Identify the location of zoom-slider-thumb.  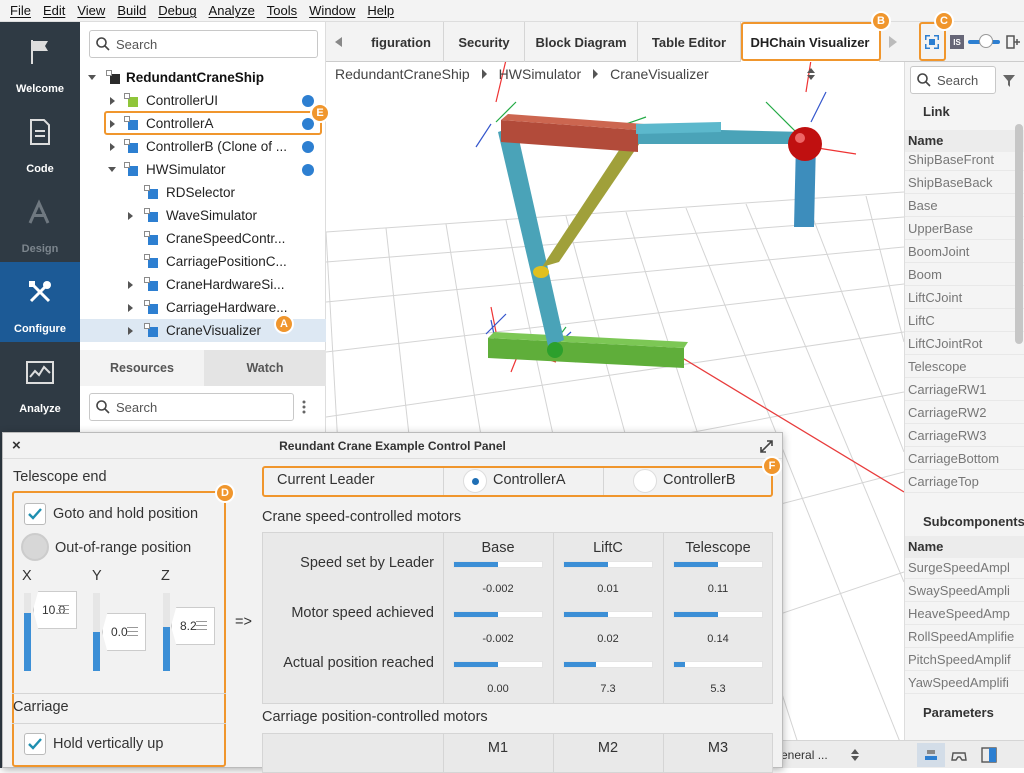
(986, 41).